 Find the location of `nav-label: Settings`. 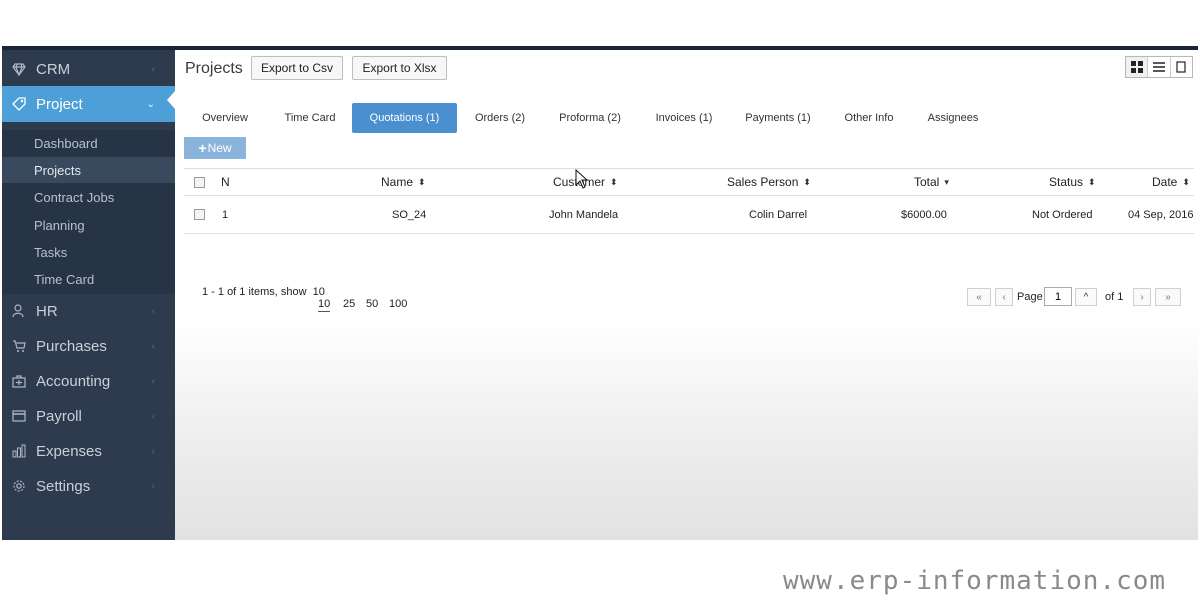

nav-label: Settings is located at coordinates (63, 486).